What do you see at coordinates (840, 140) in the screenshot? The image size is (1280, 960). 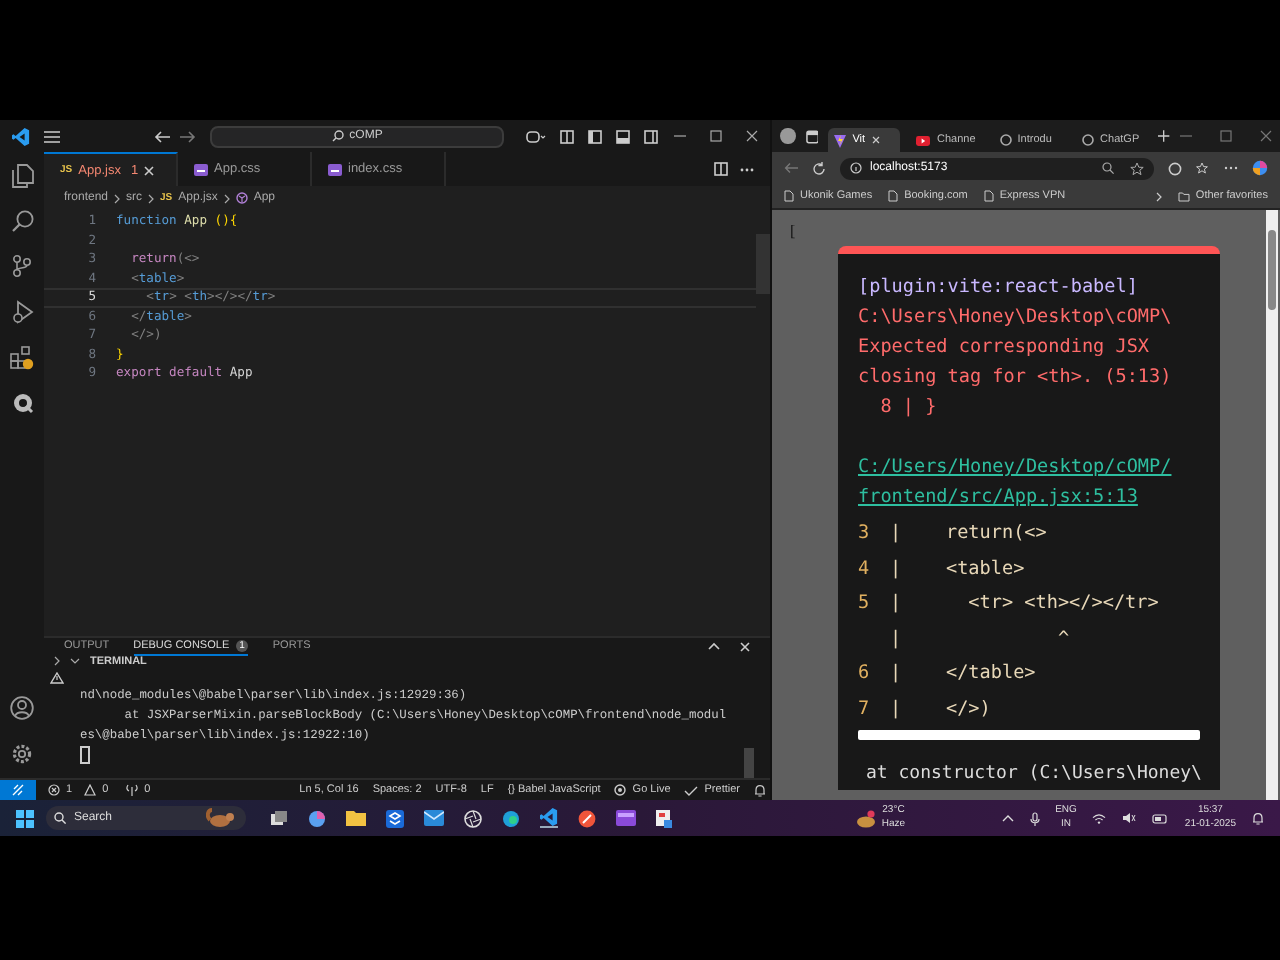 I see `lightning-bolt-icon` at bounding box center [840, 140].